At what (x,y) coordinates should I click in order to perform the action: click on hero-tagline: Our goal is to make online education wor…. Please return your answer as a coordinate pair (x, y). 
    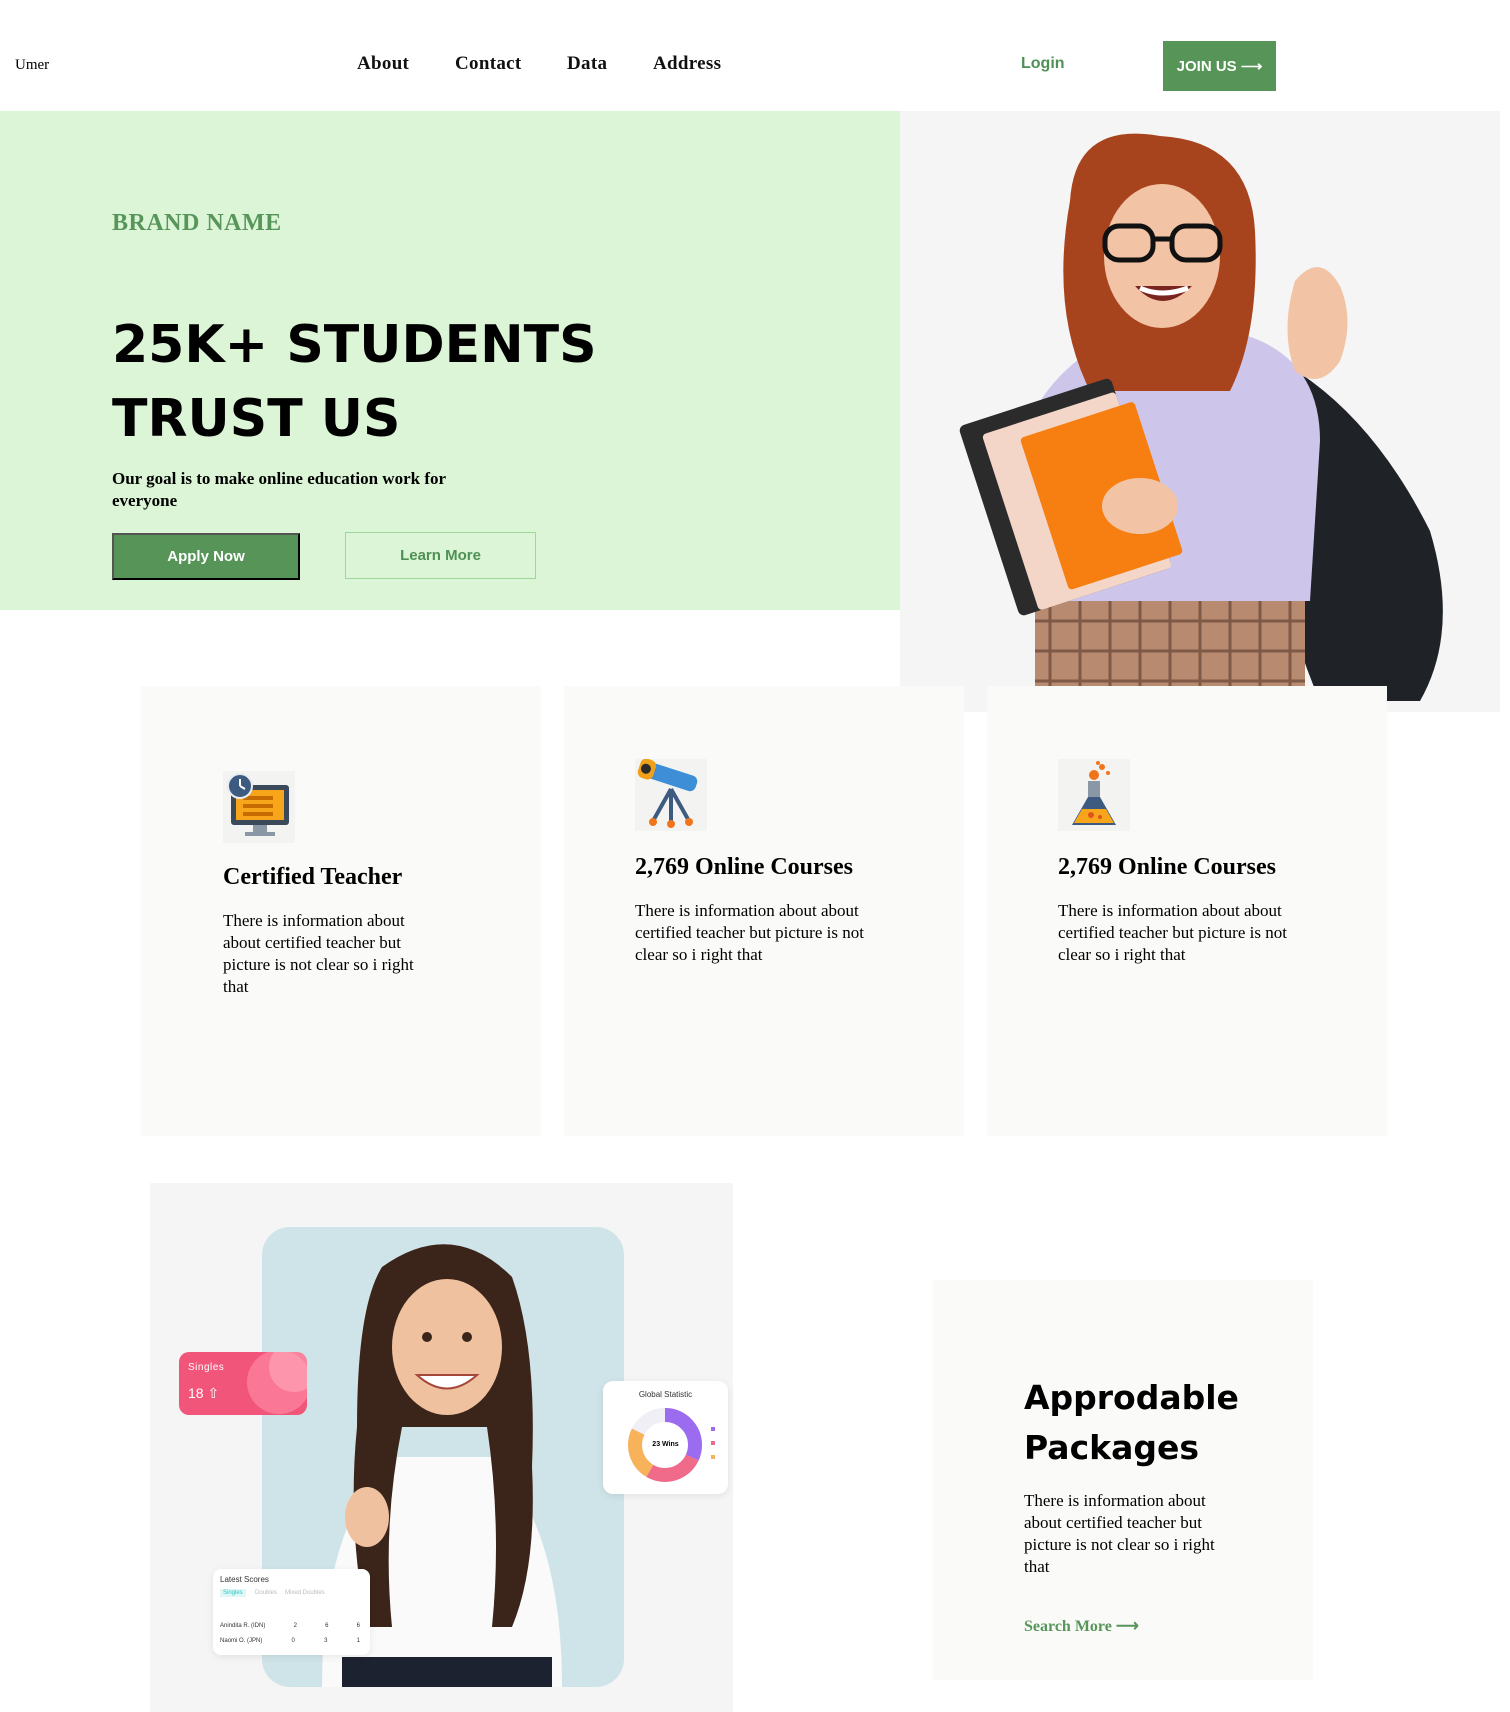
    Looking at the image, I should click on (279, 489).